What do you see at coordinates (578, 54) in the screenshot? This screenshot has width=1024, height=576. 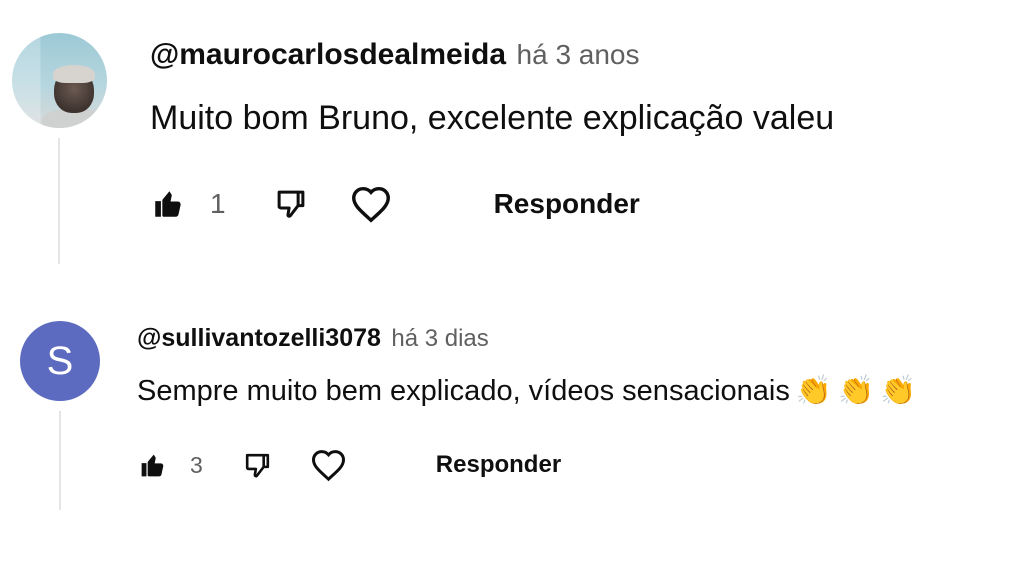 I see `comment-timestamp: há 3 anos` at bounding box center [578, 54].